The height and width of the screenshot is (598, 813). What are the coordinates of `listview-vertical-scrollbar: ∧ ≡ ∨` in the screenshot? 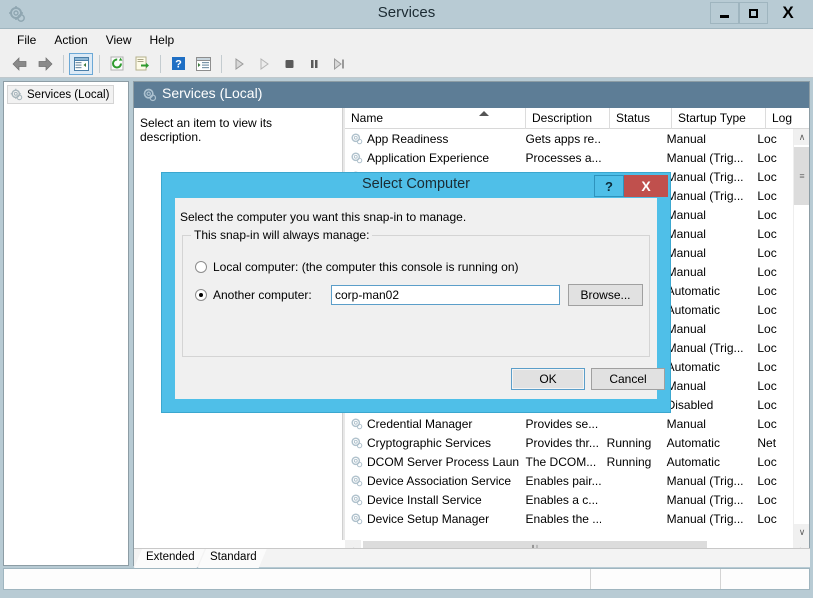 It's located at (801, 334).